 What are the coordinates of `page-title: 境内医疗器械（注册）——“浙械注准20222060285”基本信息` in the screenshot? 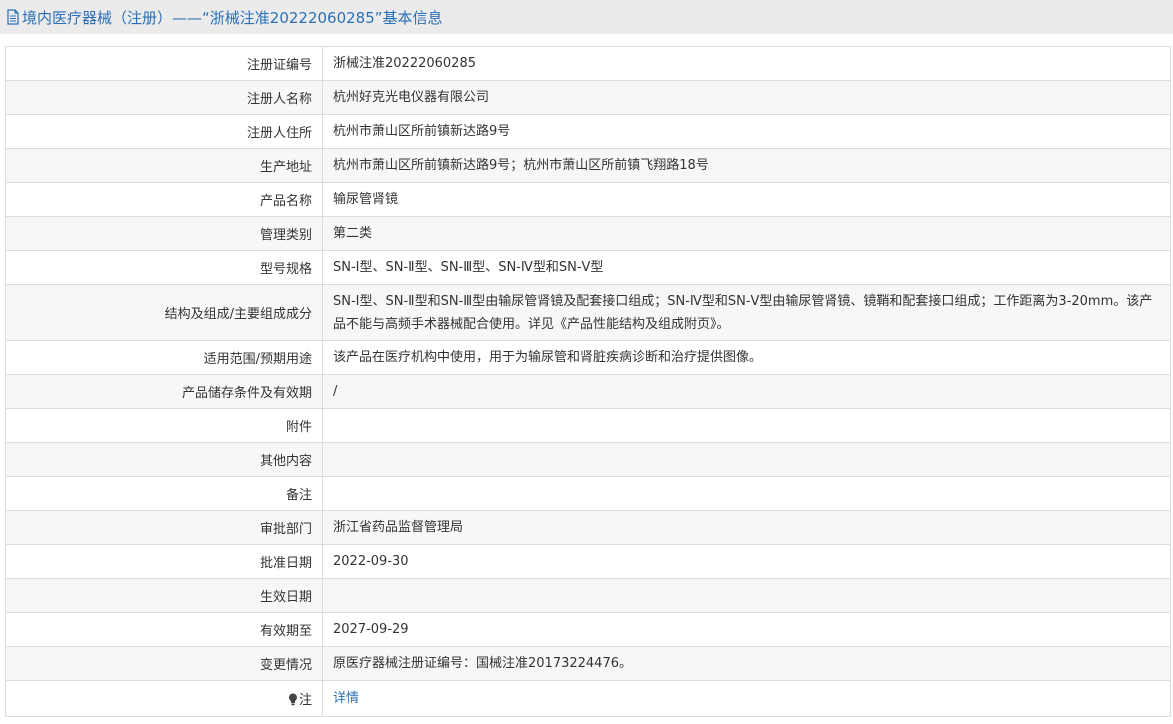 It's located at (232, 17).